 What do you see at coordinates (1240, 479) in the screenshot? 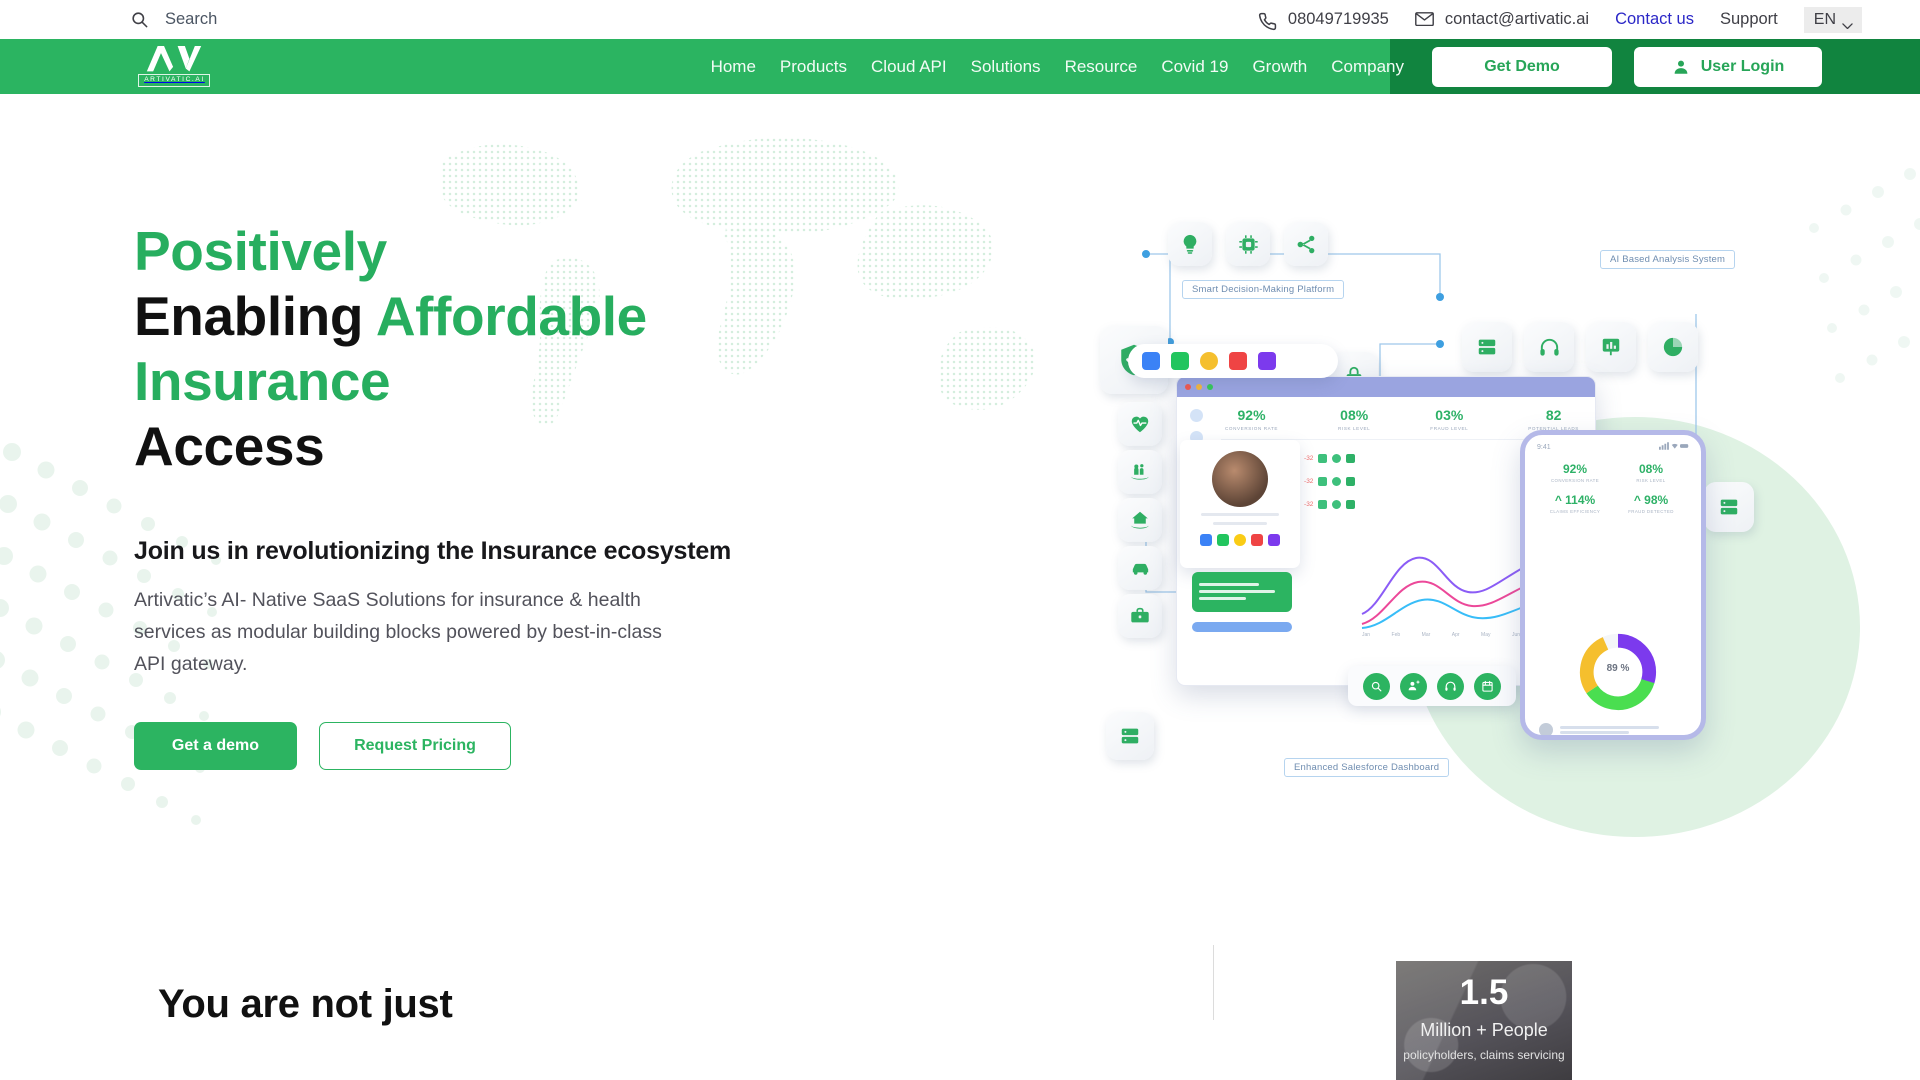
I see `profile-photo` at bounding box center [1240, 479].